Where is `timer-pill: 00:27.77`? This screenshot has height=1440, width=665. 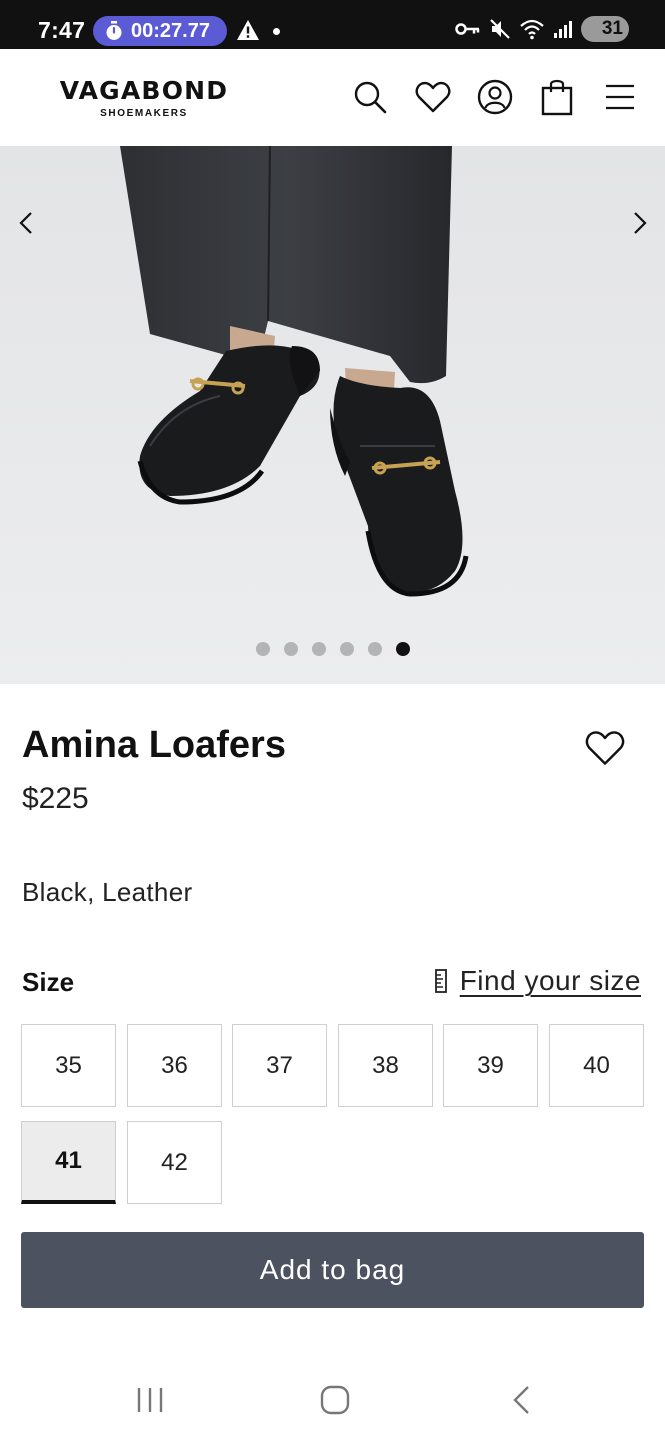
timer-pill: 00:27.77 is located at coordinates (160, 31).